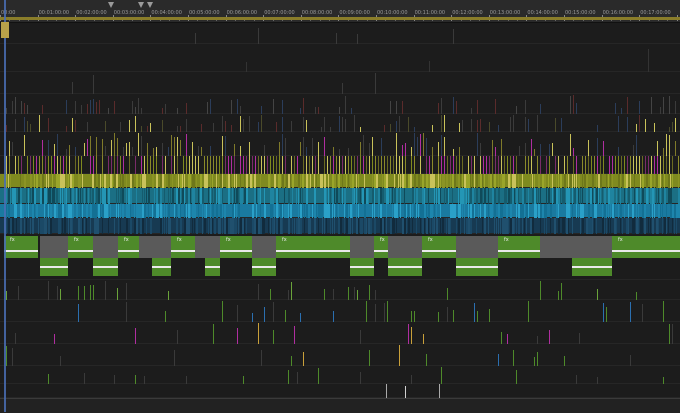 The height and width of the screenshot is (413, 680). What do you see at coordinates (340, 355) in the screenshot?
I see `track-row` at bounding box center [340, 355].